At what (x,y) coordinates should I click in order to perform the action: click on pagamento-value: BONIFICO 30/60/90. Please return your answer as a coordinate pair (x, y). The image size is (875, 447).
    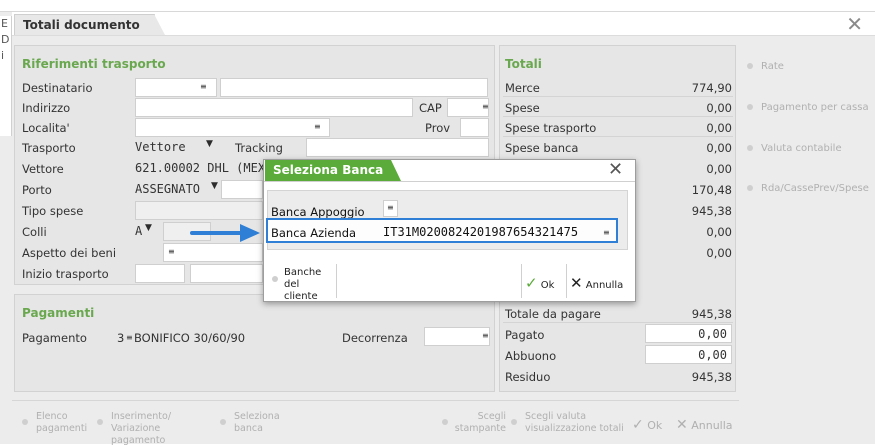
    Looking at the image, I should click on (190, 338).